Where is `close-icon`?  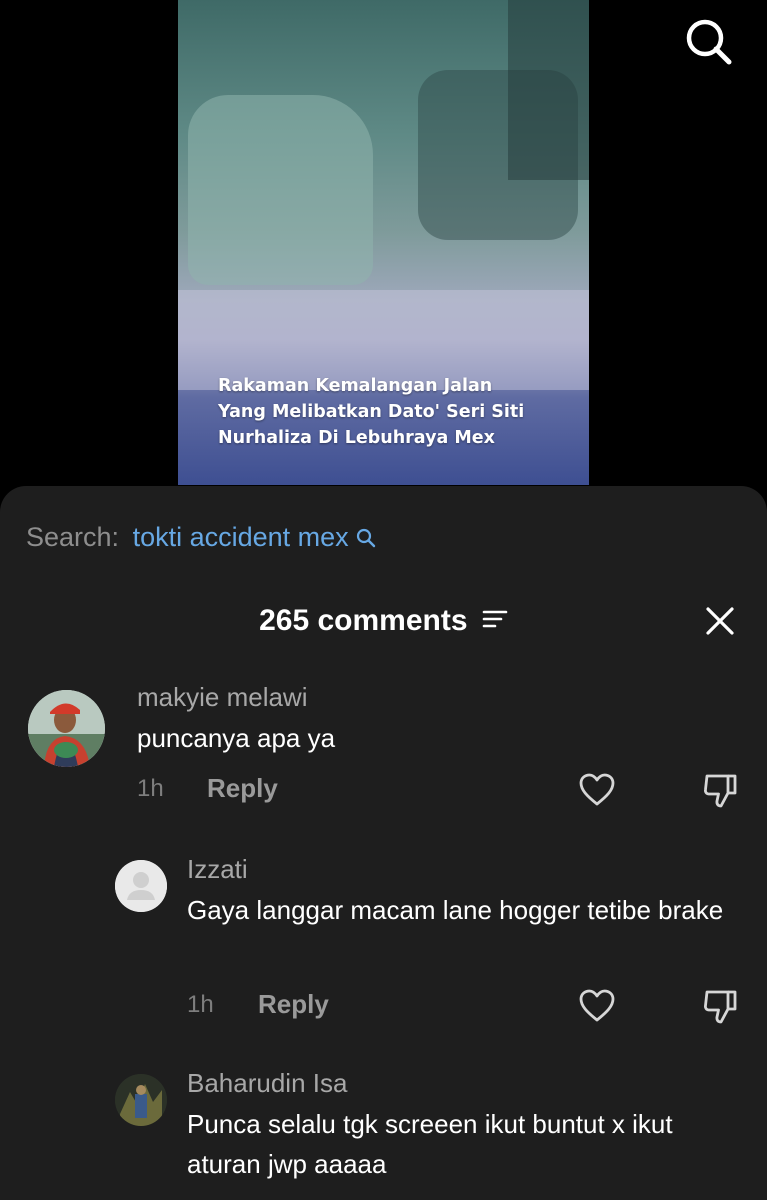
close-icon is located at coordinates (720, 621).